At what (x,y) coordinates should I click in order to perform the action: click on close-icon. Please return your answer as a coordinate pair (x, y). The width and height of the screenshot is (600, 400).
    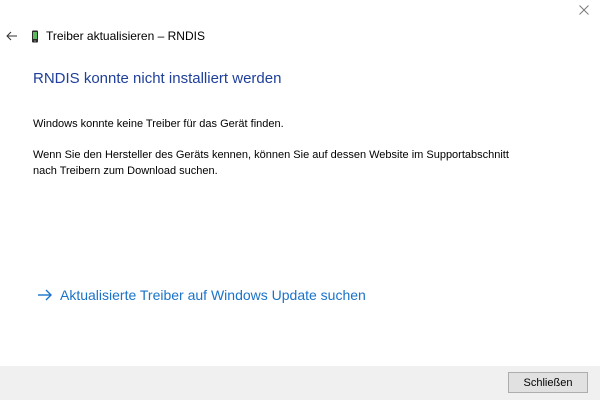
    Looking at the image, I should click on (584, 10).